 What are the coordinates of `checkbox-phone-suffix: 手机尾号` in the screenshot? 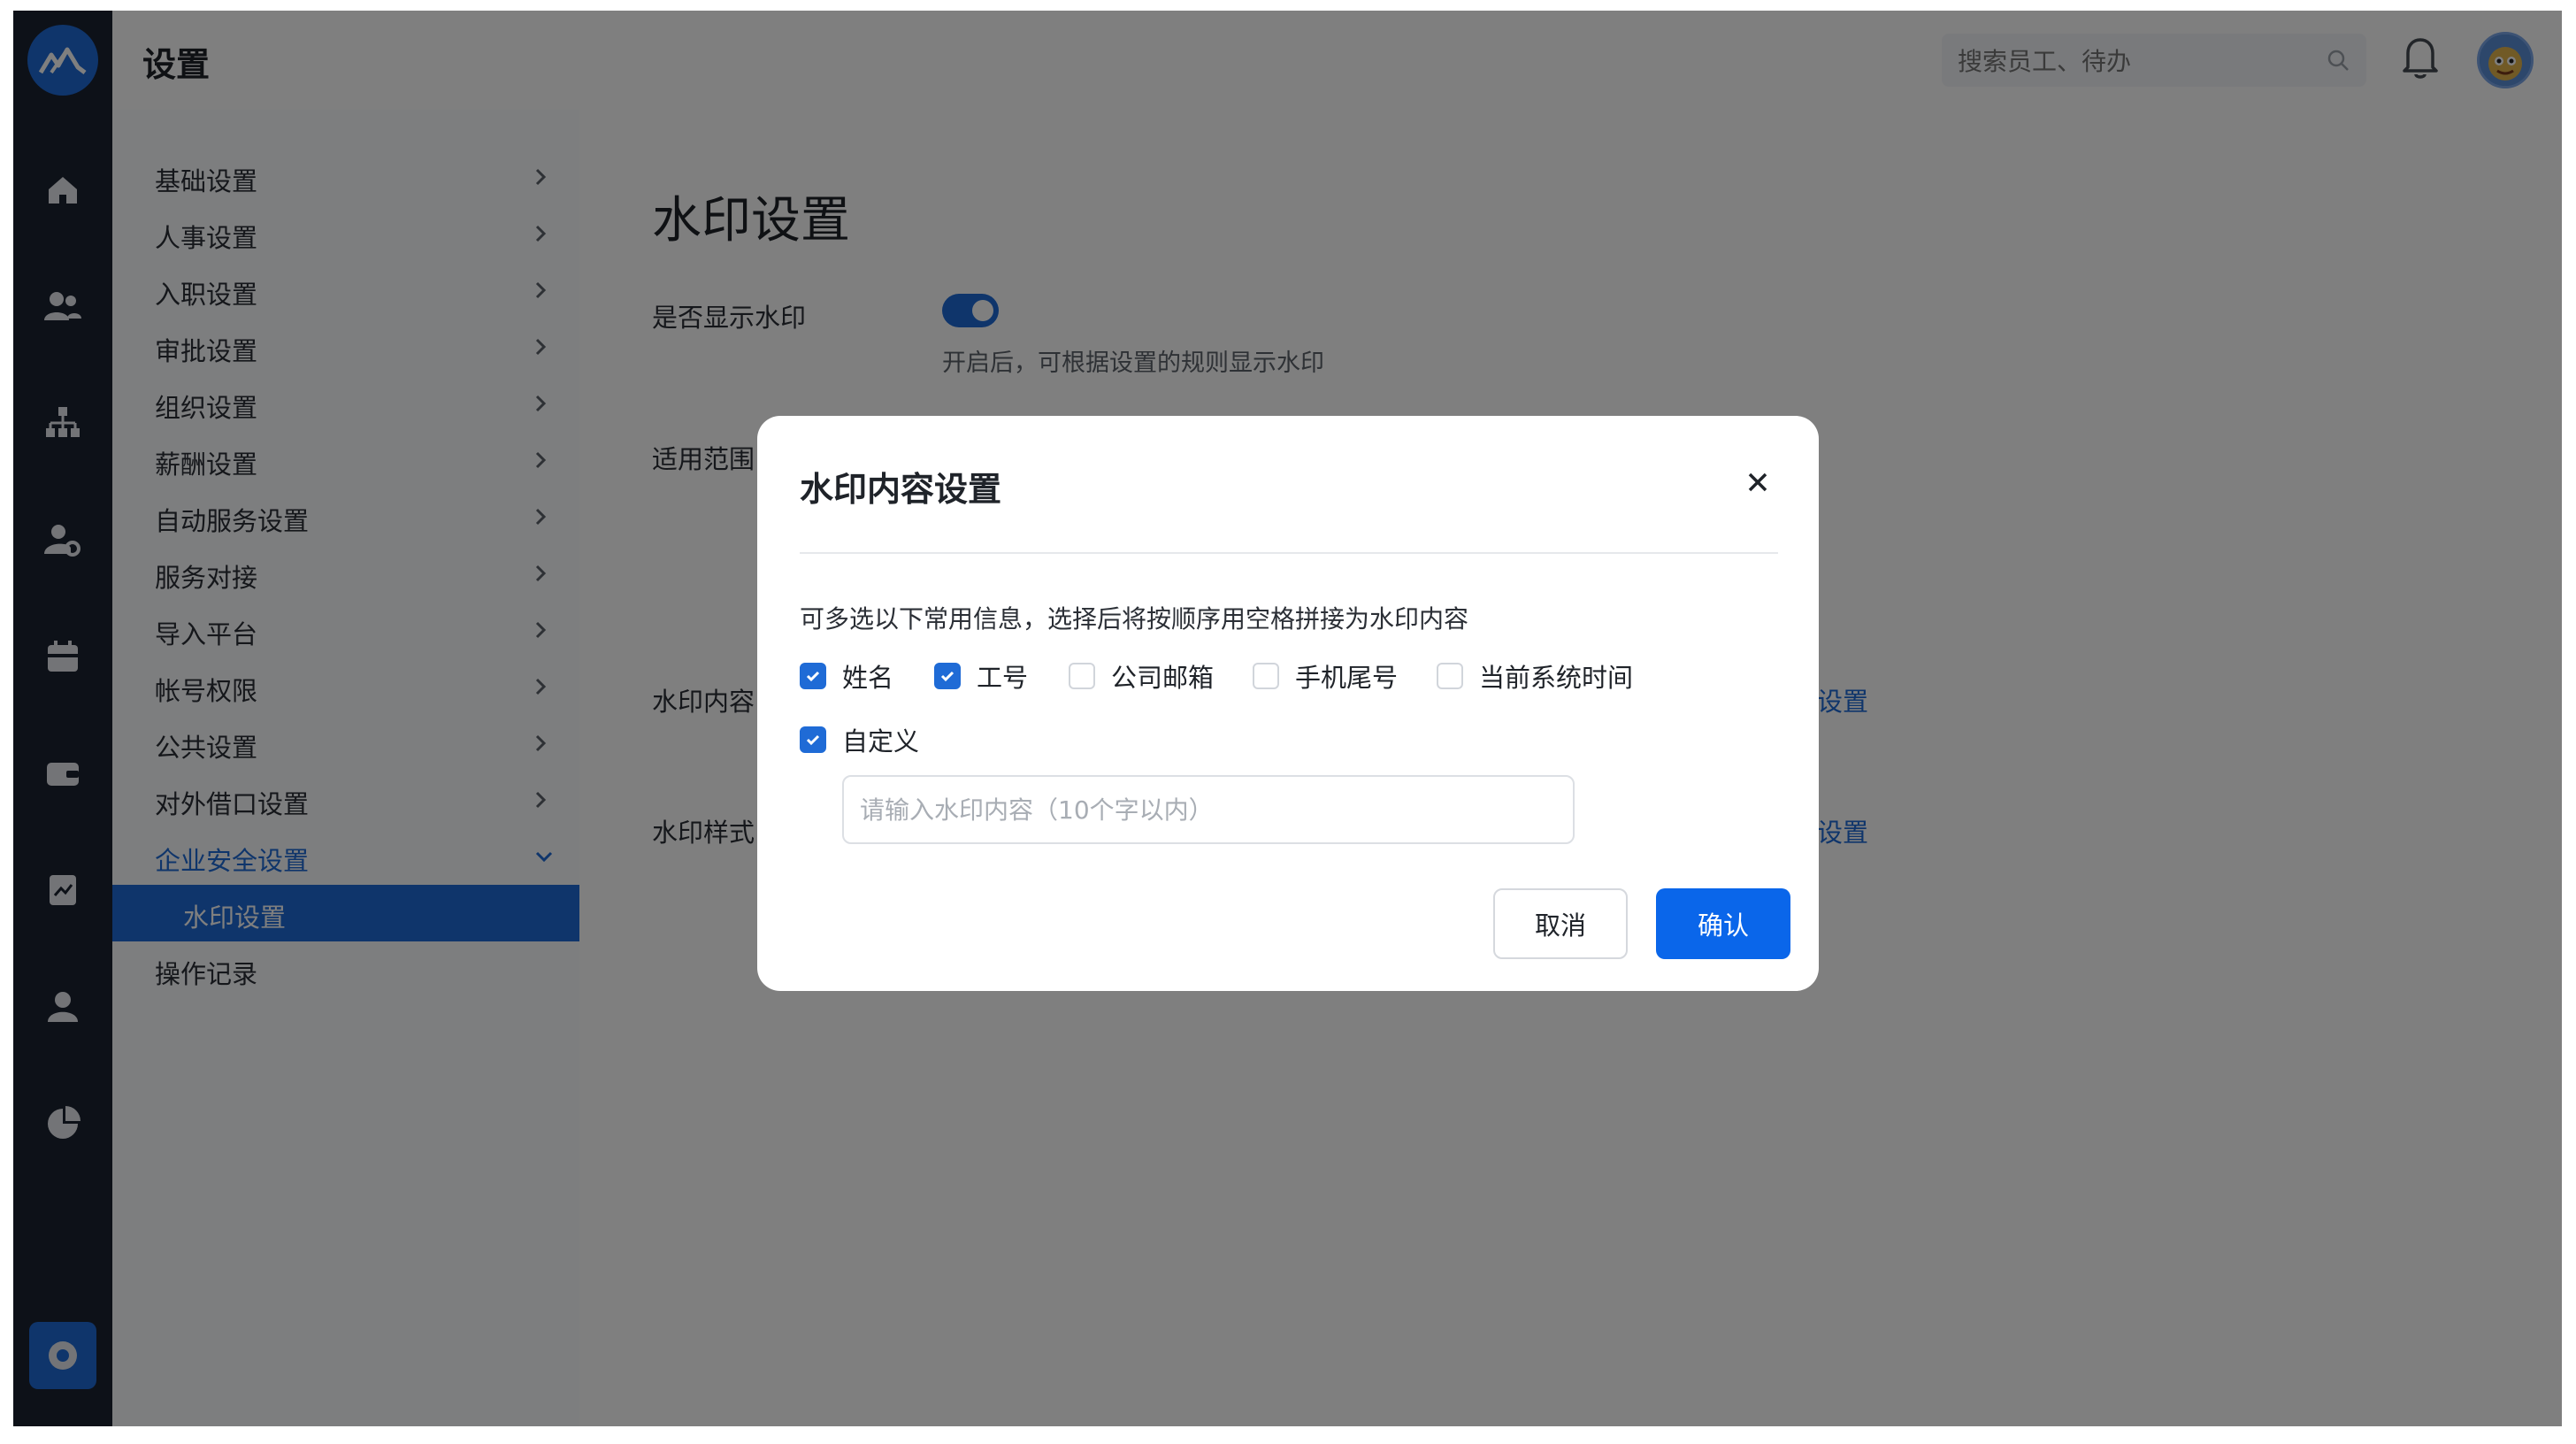 It's located at (1325, 676).